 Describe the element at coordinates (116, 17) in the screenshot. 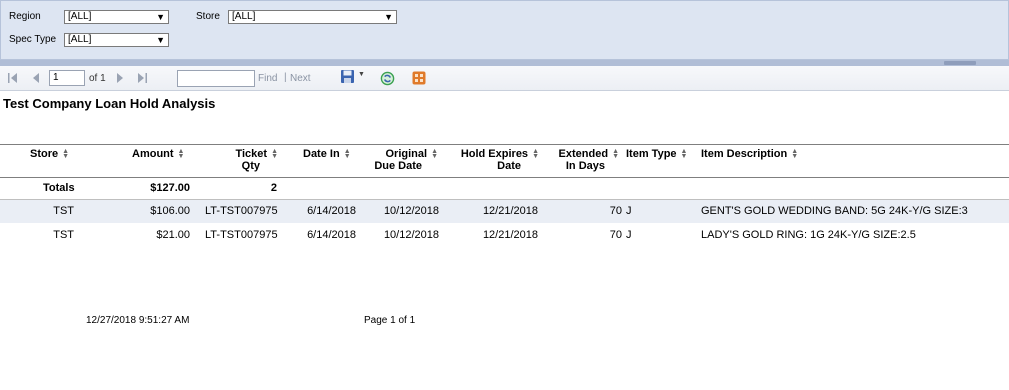

I see `region-select: [ALL] ▼` at that location.